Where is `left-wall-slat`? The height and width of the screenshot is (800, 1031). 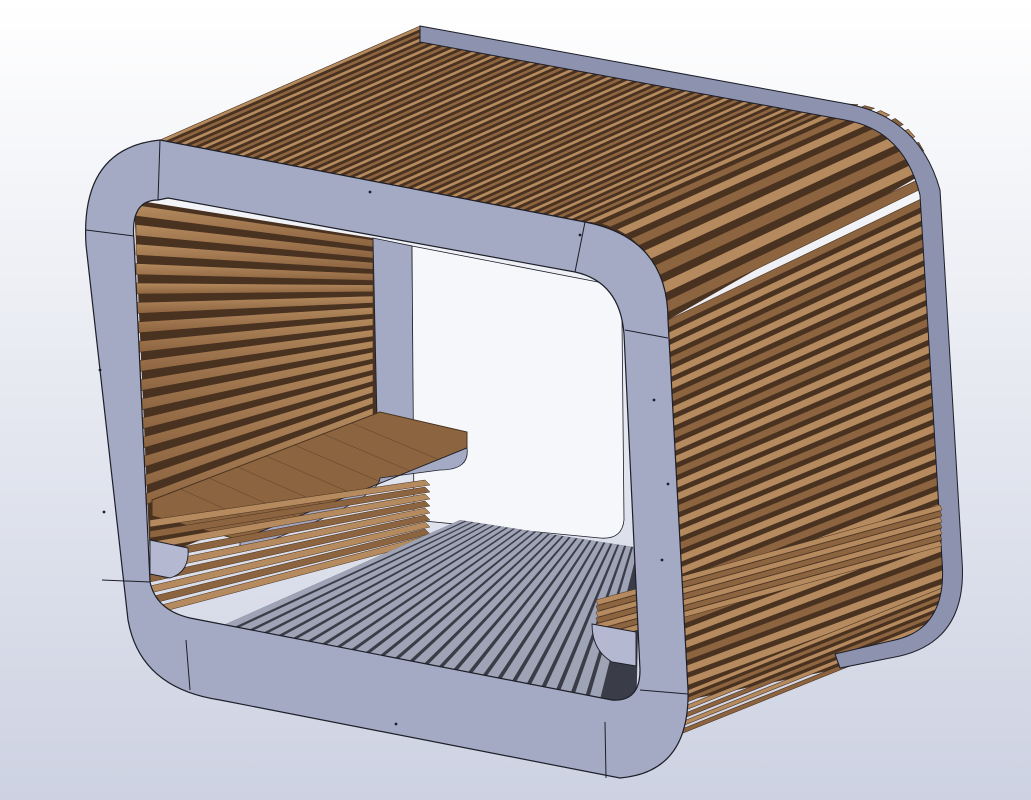
left-wall-slat is located at coordinates (254, 288).